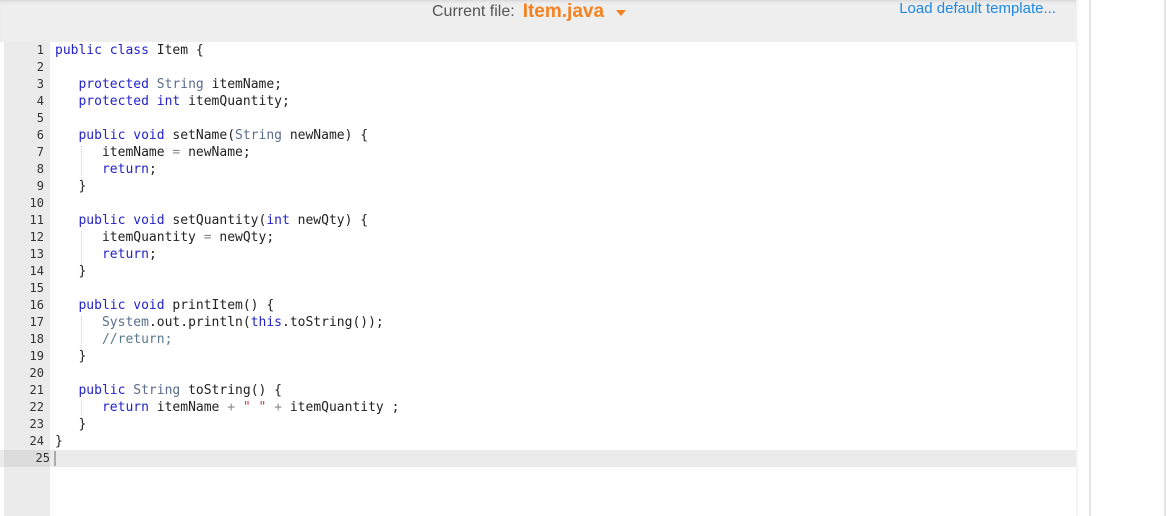 Image resolution: width=1167 pixels, height=516 pixels. What do you see at coordinates (24, 203) in the screenshot?
I see `line-number: 10` at bounding box center [24, 203].